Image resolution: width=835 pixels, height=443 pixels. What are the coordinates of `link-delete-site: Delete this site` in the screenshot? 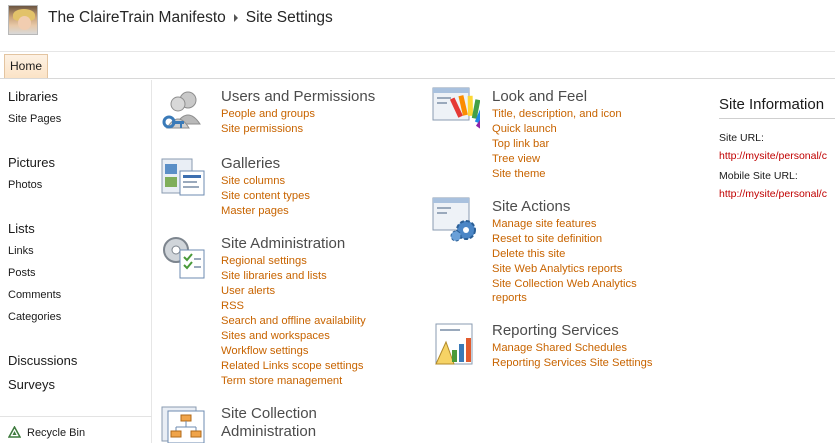 It's located at (528, 254).